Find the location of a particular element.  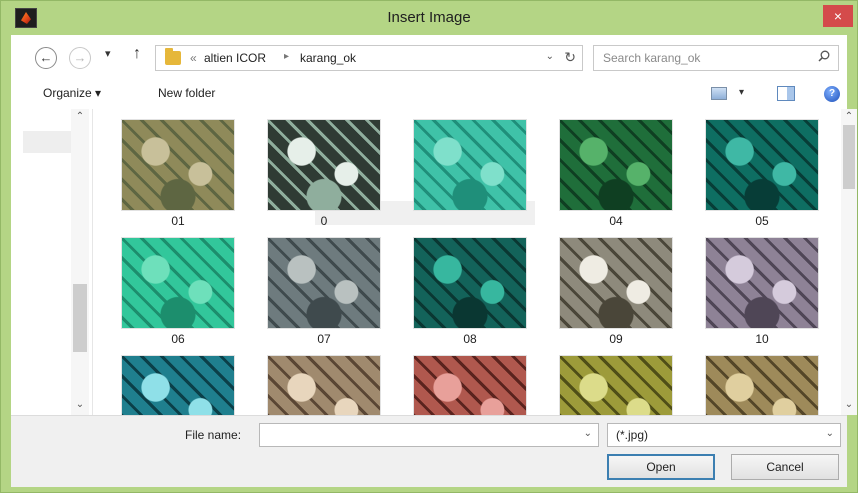

image-file-name: 07 is located at coordinates (324, 339).